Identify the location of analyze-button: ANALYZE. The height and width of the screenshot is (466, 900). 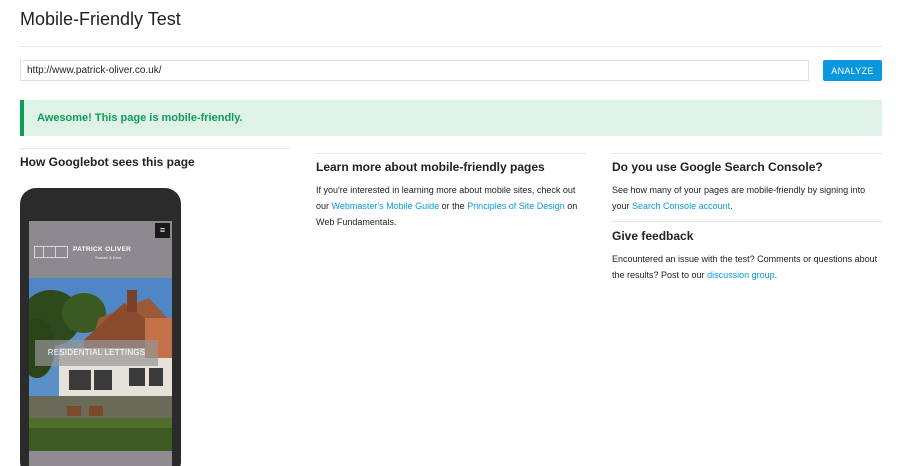
(852, 70).